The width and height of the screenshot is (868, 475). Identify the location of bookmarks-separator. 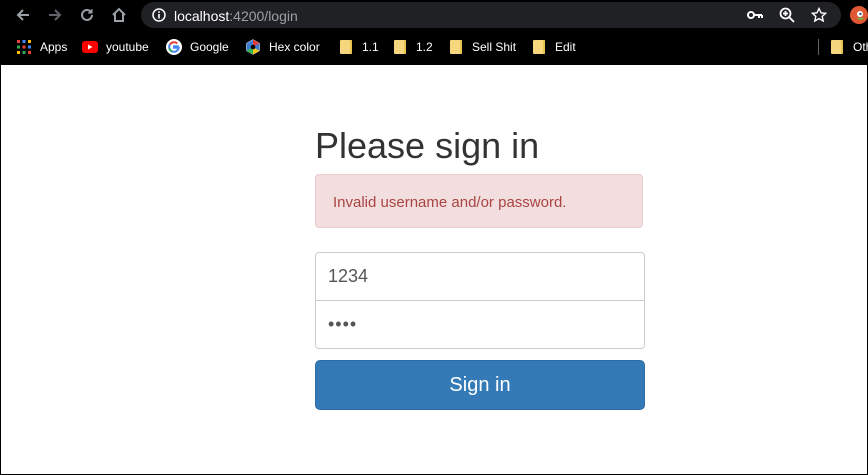
(818, 47).